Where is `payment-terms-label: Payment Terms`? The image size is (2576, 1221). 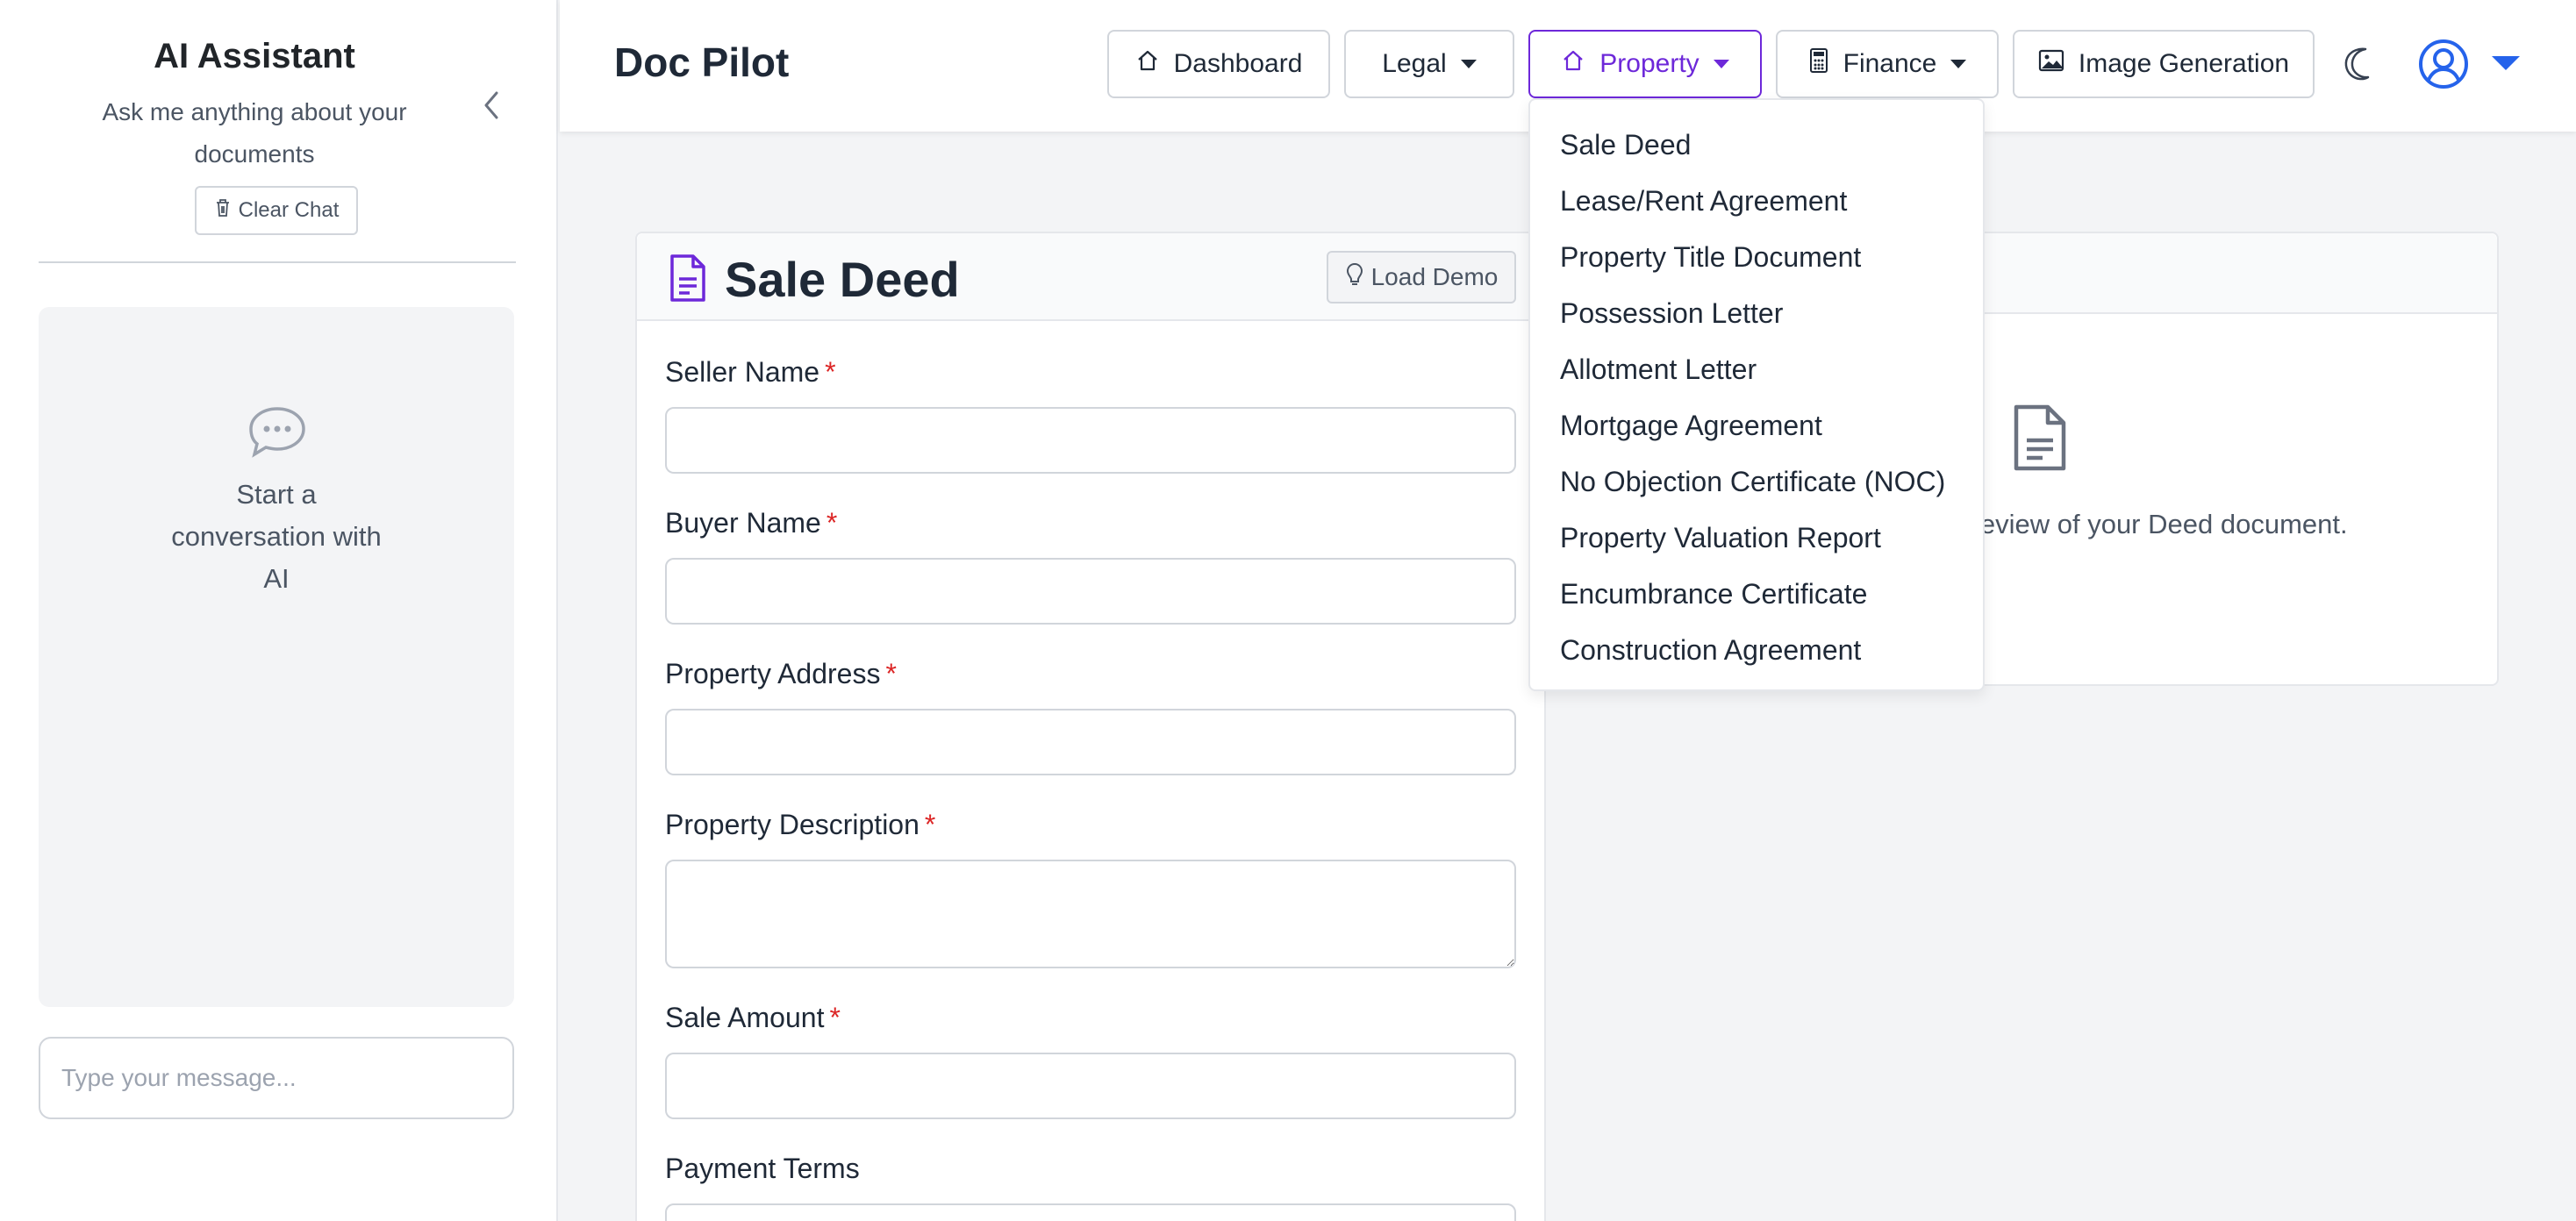
payment-terms-label: Payment Terms is located at coordinates (762, 1169).